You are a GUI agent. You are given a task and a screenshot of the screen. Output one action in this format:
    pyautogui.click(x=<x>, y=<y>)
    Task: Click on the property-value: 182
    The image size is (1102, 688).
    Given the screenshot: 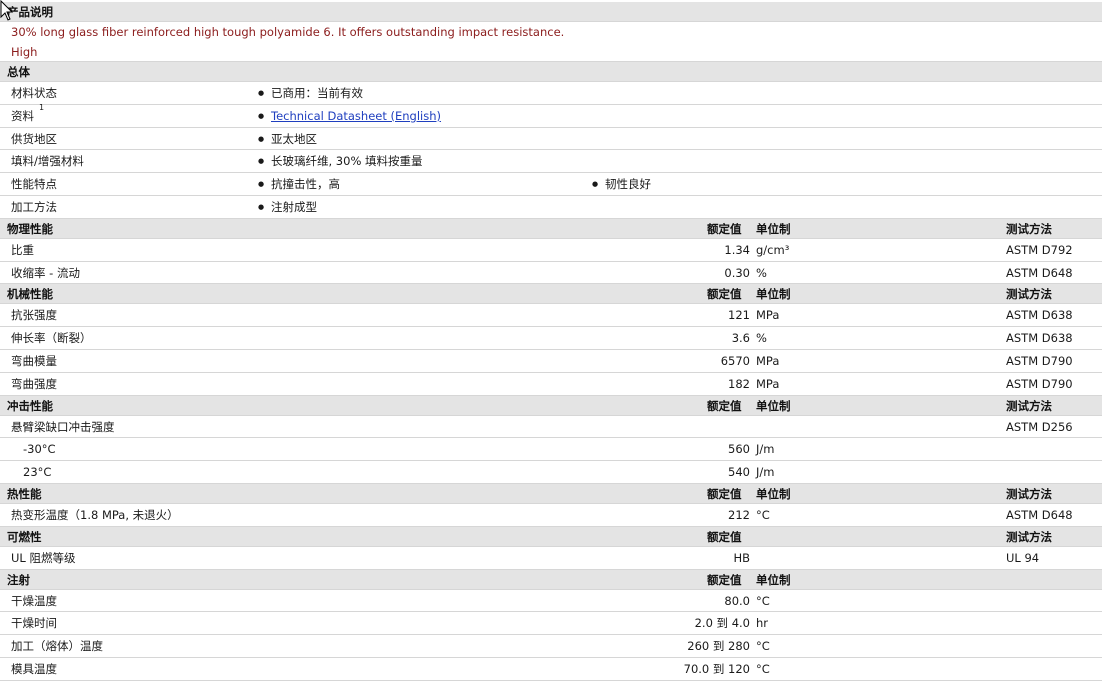 What is the action you would take?
    pyautogui.click(x=739, y=383)
    